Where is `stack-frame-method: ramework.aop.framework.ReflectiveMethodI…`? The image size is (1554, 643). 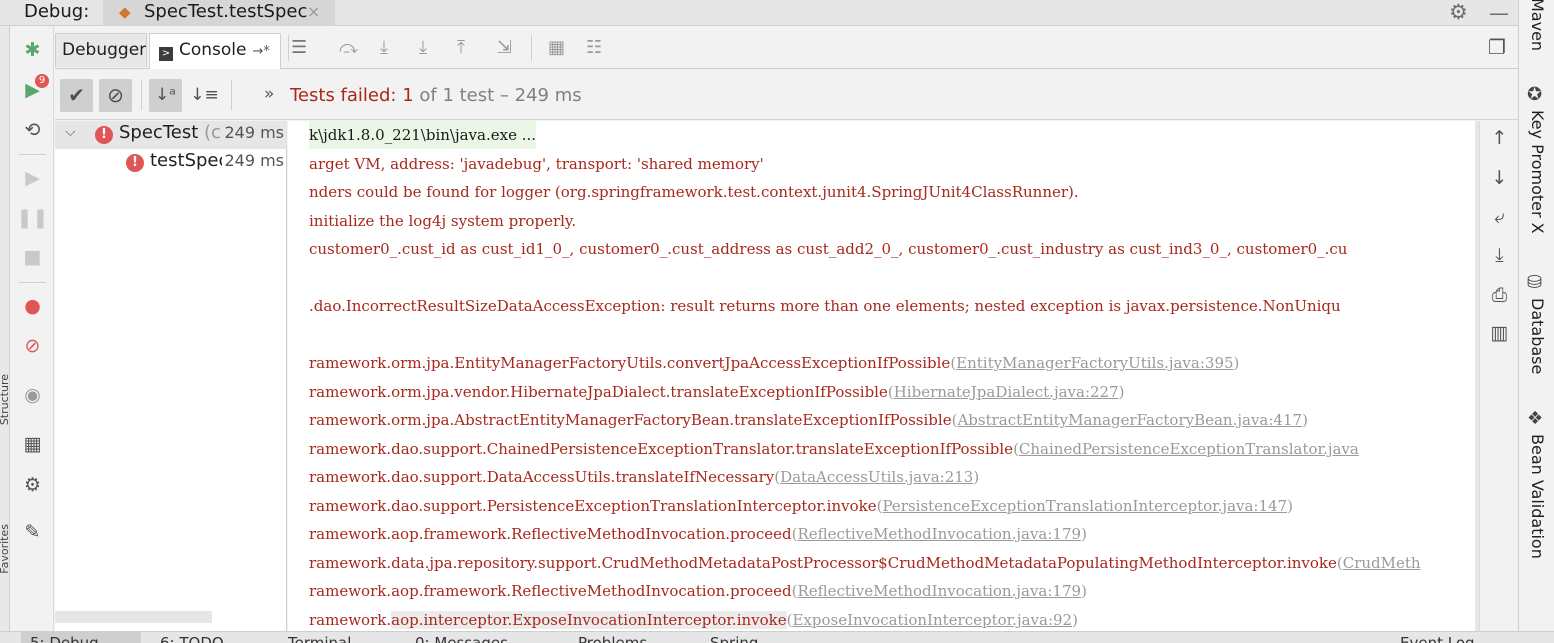 stack-frame-method: ramework.aop.framework.ReflectiveMethodI… is located at coordinates (550, 534).